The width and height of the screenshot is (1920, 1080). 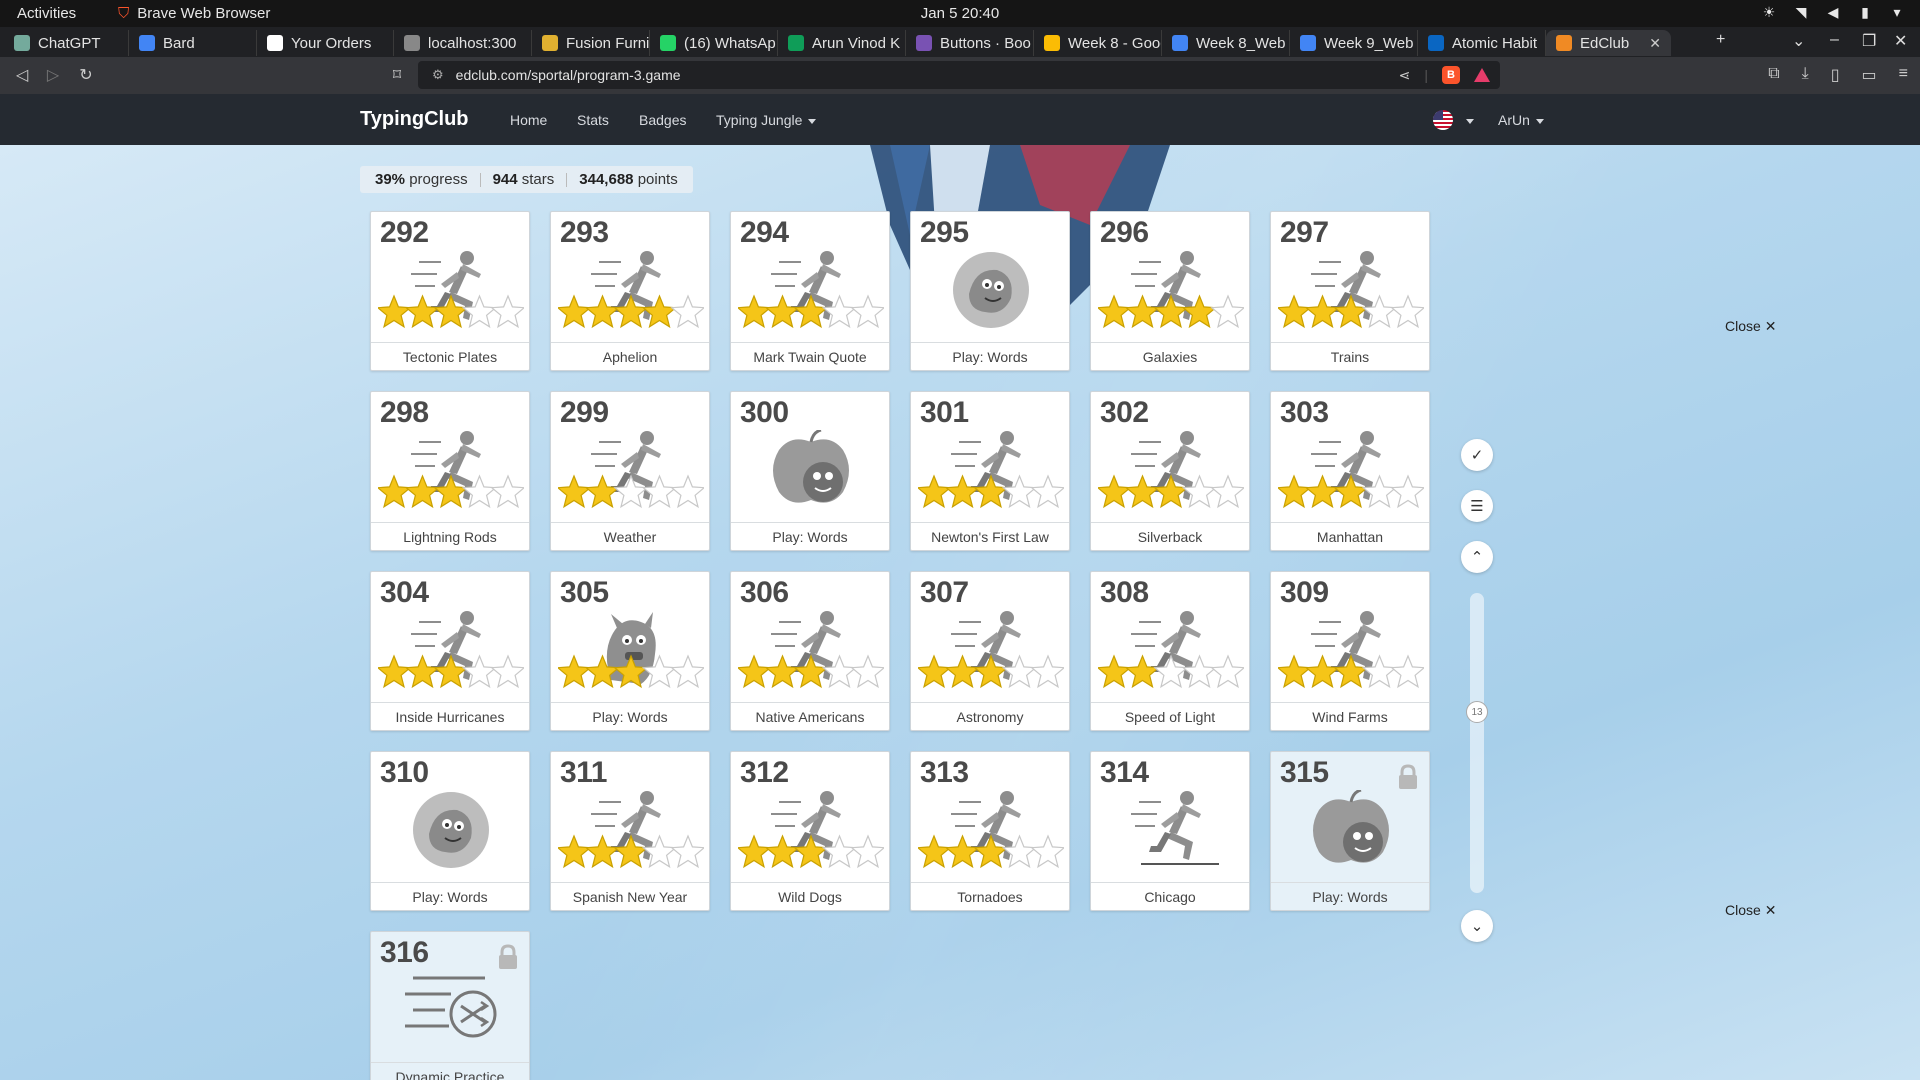 What do you see at coordinates (1869, 75) in the screenshot?
I see `wallet-icon: ▭` at bounding box center [1869, 75].